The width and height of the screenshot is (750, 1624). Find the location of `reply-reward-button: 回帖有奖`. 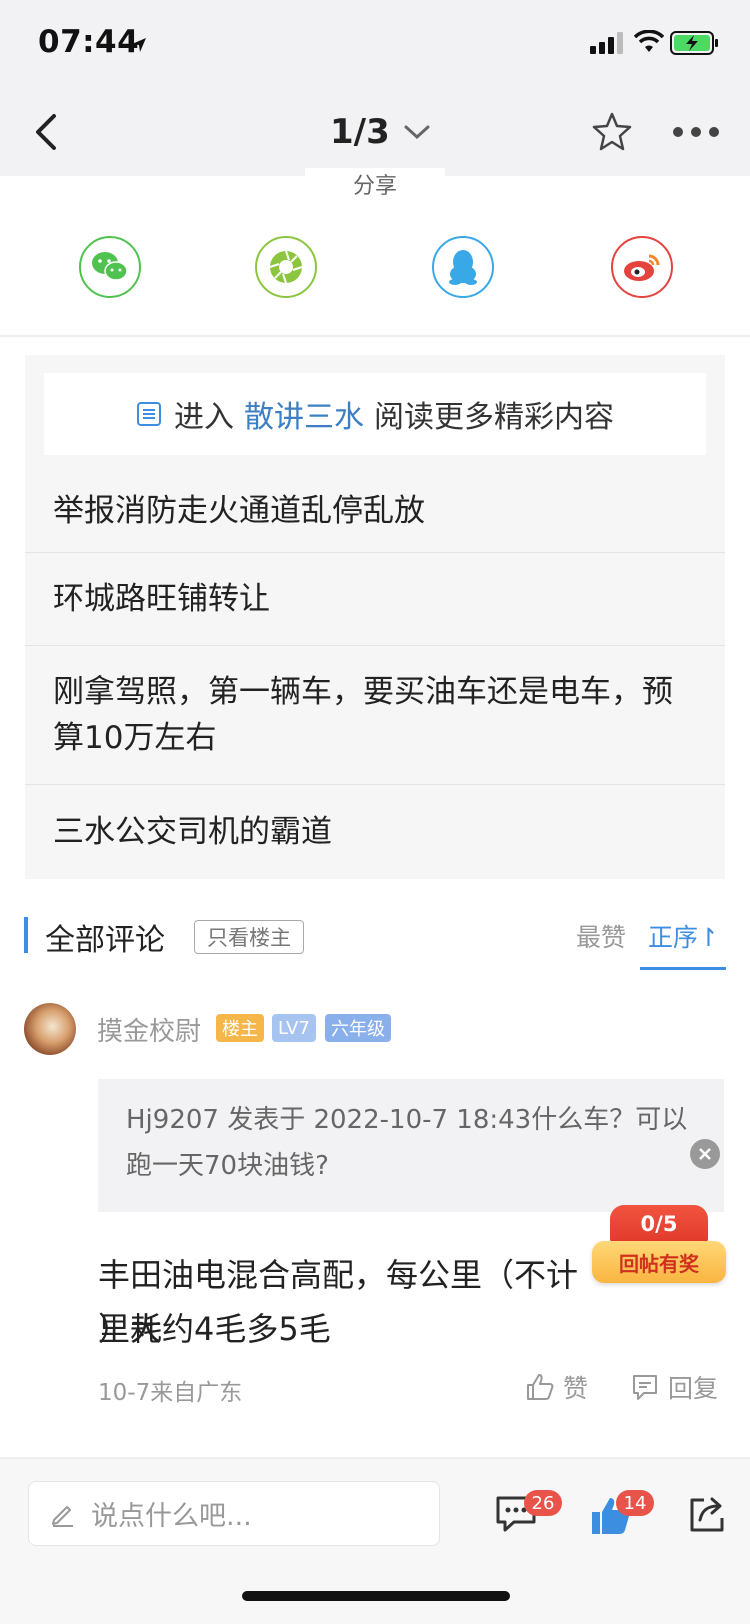

reply-reward-button: 回帖有奖 is located at coordinates (659, 1262).